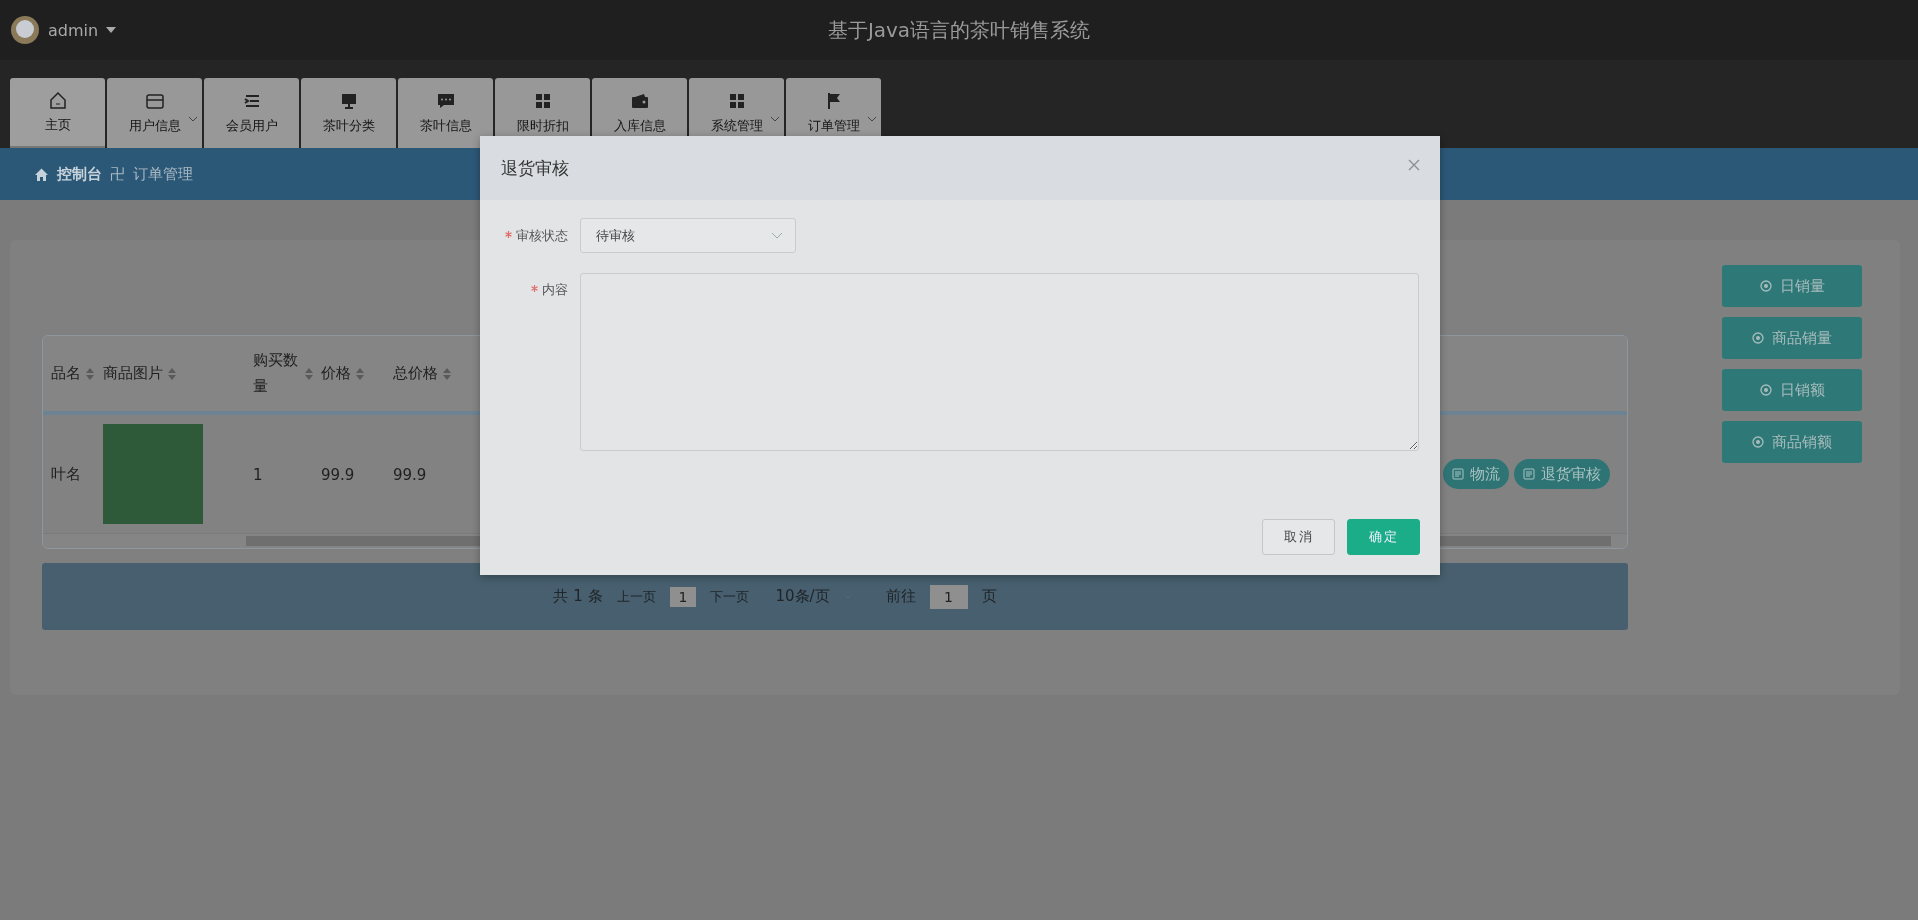 This screenshot has height=920, width=1918. Describe the element at coordinates (1414, 165) in the screenshot. I see `close-icon` at that location.